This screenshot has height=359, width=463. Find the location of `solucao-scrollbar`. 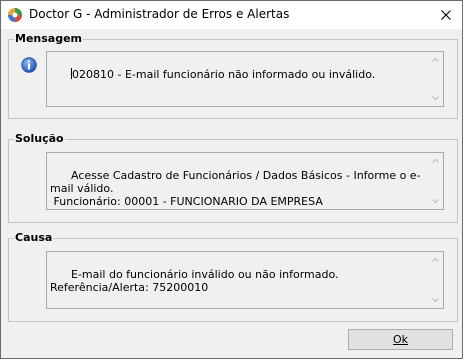

solucao-scrollbar is located at coordinates (435, 181).